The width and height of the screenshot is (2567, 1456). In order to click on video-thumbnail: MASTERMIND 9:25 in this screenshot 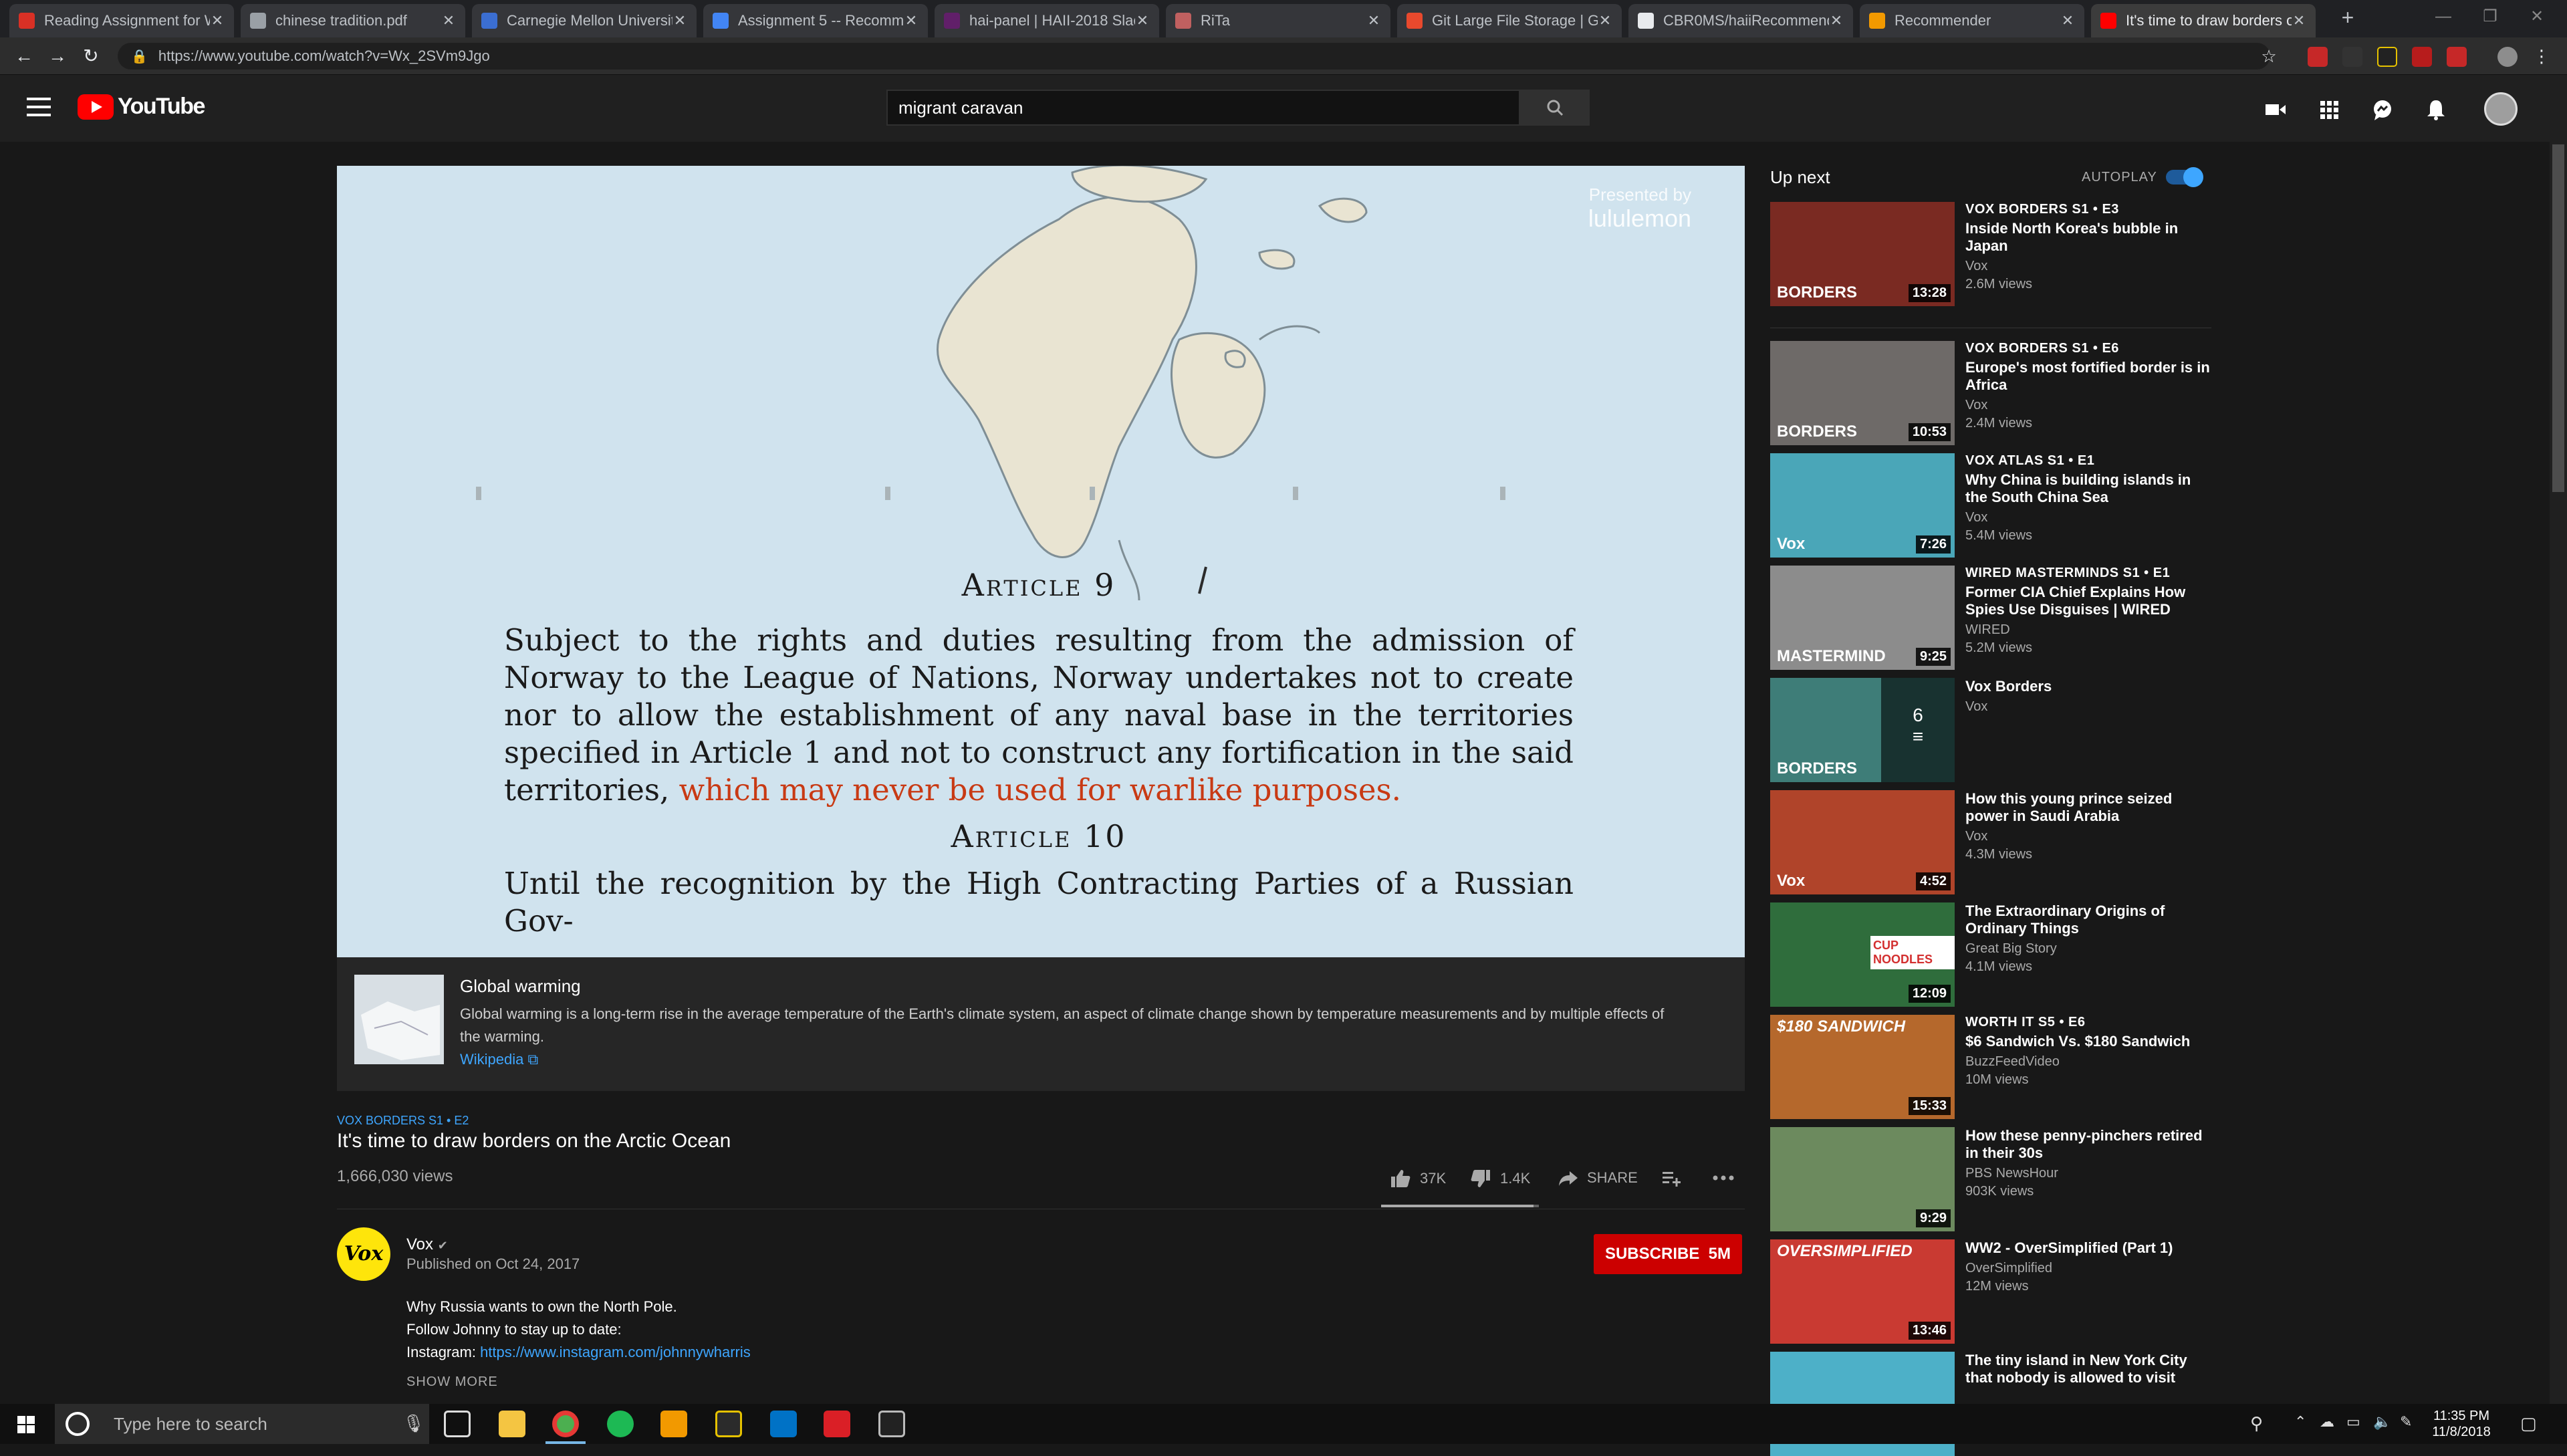, I will do `click(1862, 618)`.